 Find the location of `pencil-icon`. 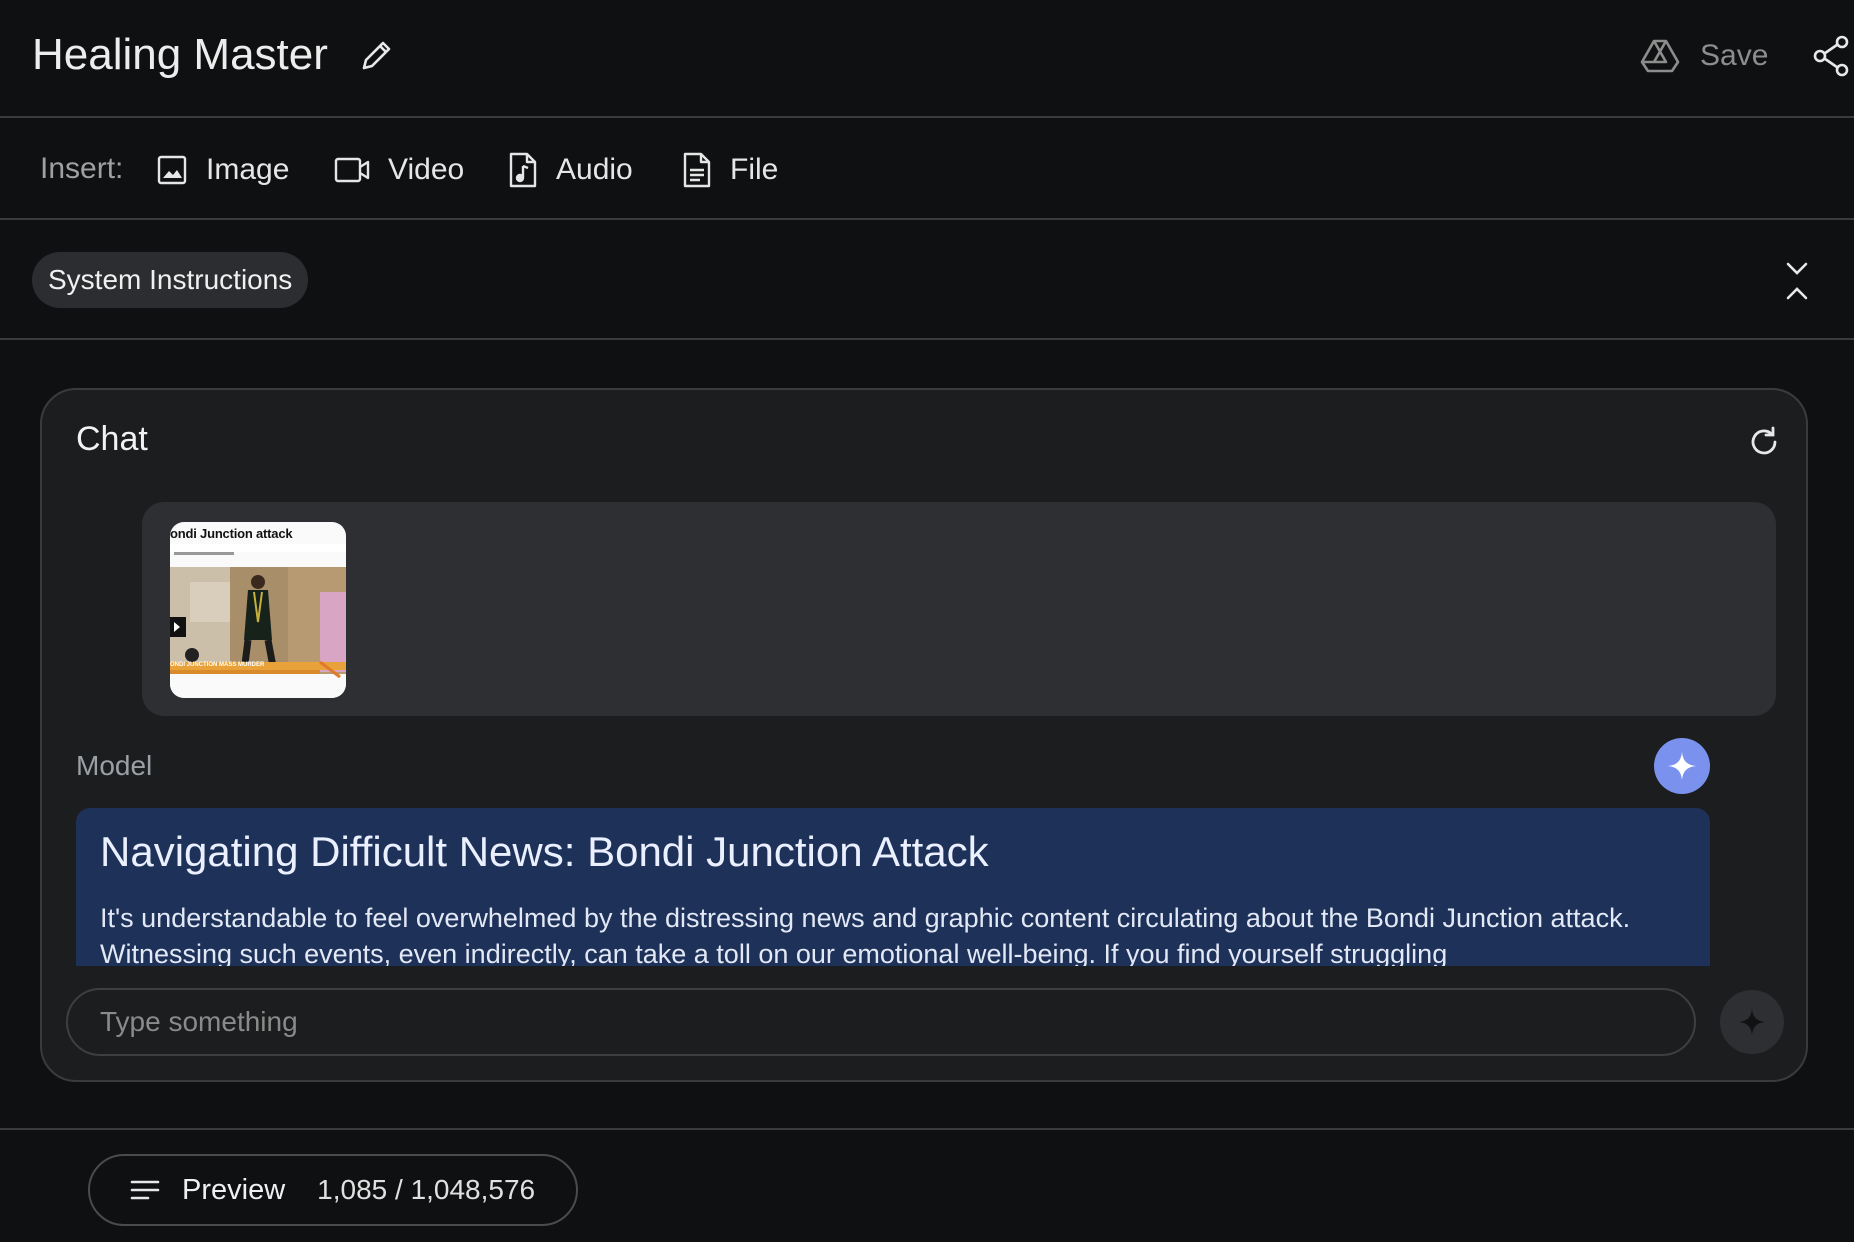

pencil-icon is located at coordinates (376, 55).